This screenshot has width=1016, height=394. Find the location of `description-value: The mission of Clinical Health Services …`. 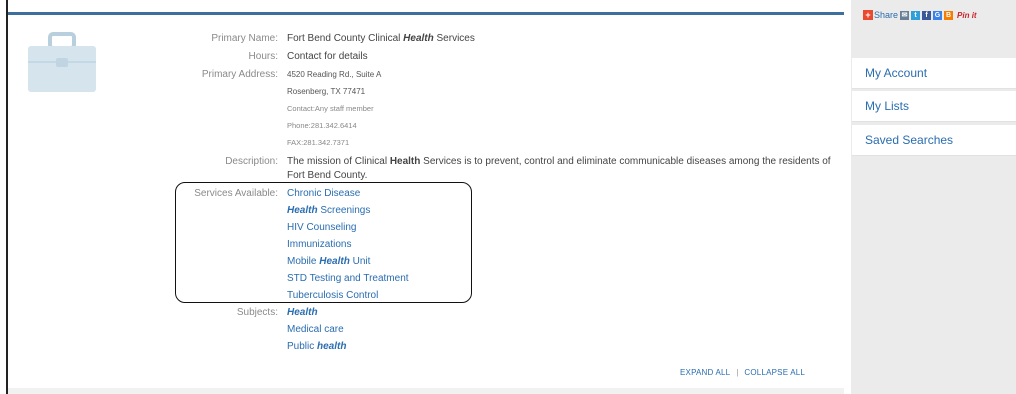

description-value: The mission of Clinical Health Services … is located at coordinates (559, 168).